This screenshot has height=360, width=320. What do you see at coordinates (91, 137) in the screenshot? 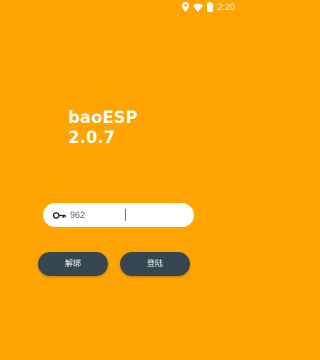
I see `app-version: 2.0.7` at bounding box center [91, 137].